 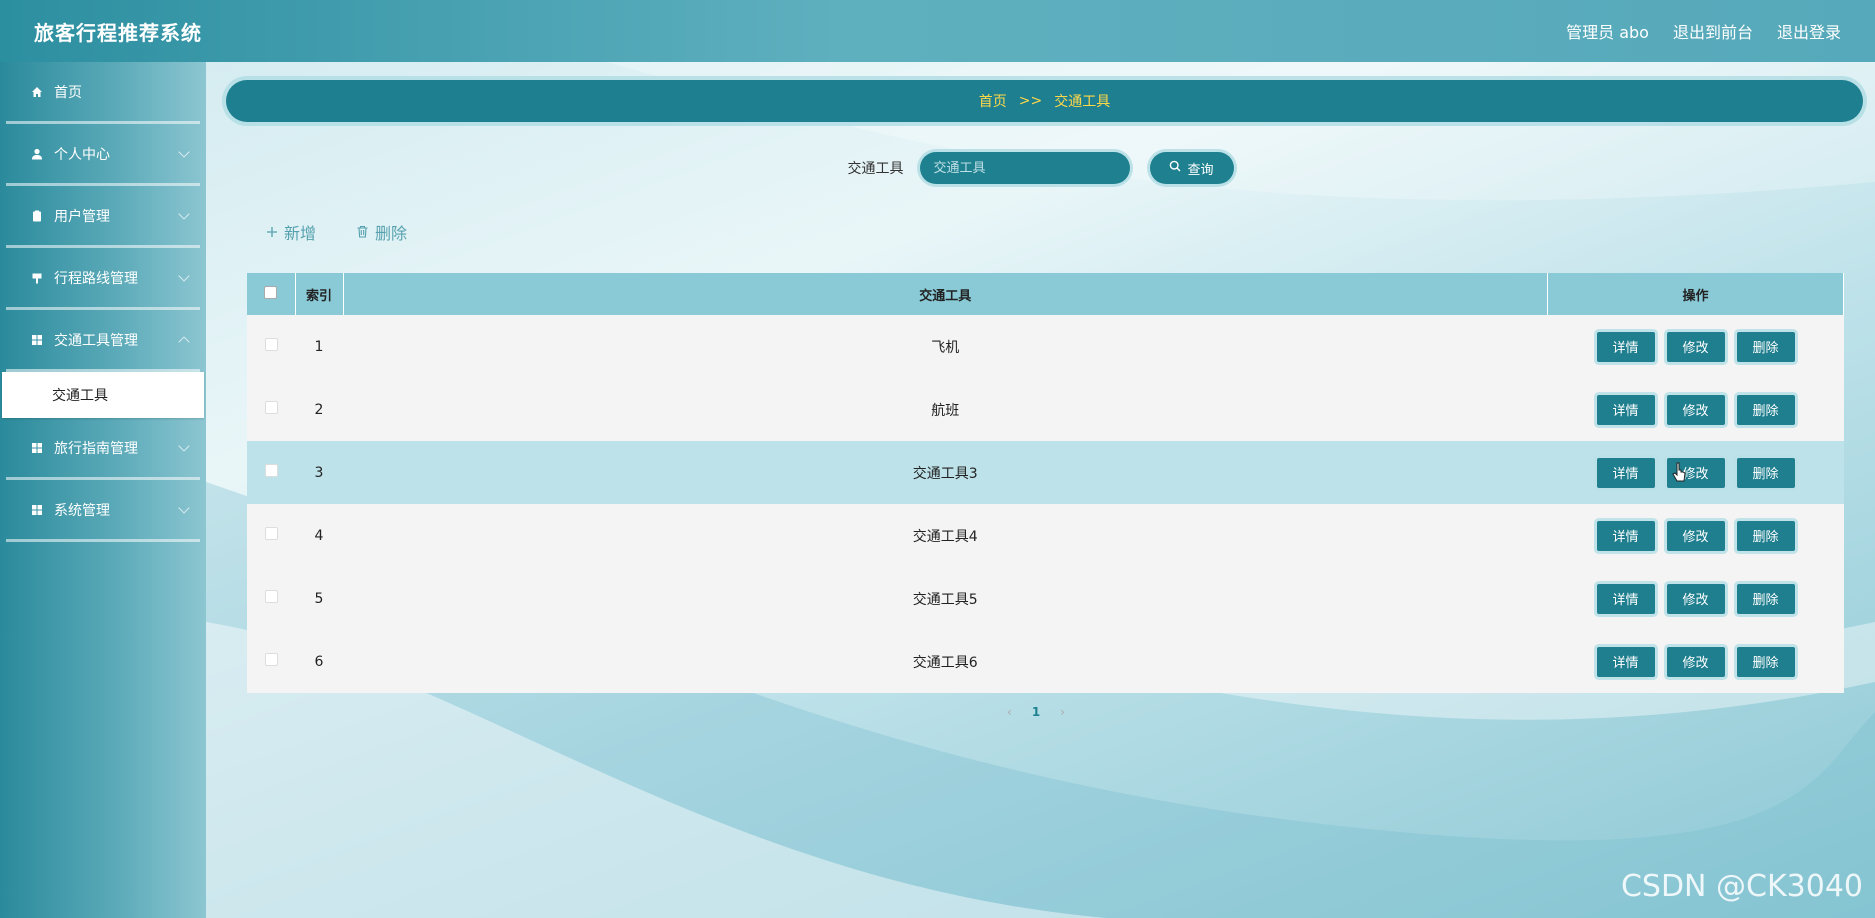 I want to click on exit-to-front-link: 退出到前台, so click(x=1713, y=31).